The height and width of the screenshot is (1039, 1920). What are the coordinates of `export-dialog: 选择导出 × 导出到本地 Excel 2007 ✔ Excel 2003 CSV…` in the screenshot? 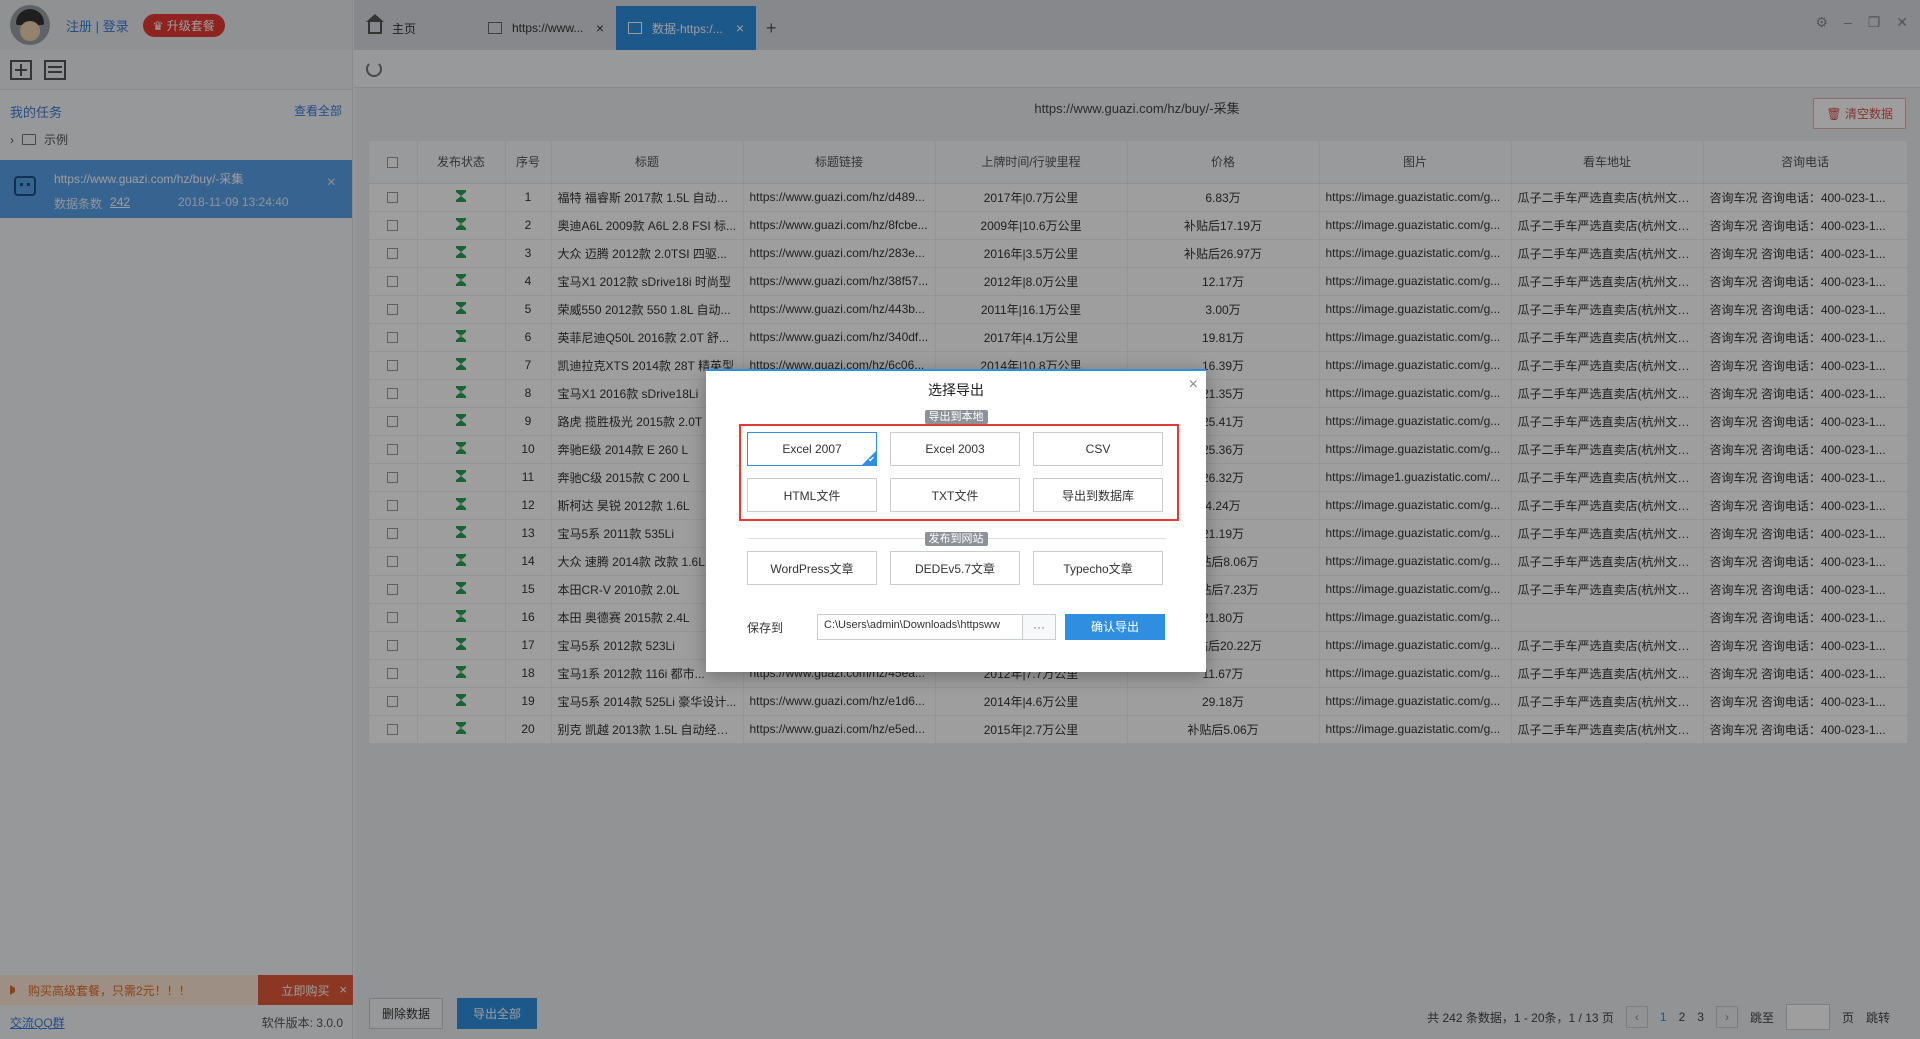 It's located at (956, 520).